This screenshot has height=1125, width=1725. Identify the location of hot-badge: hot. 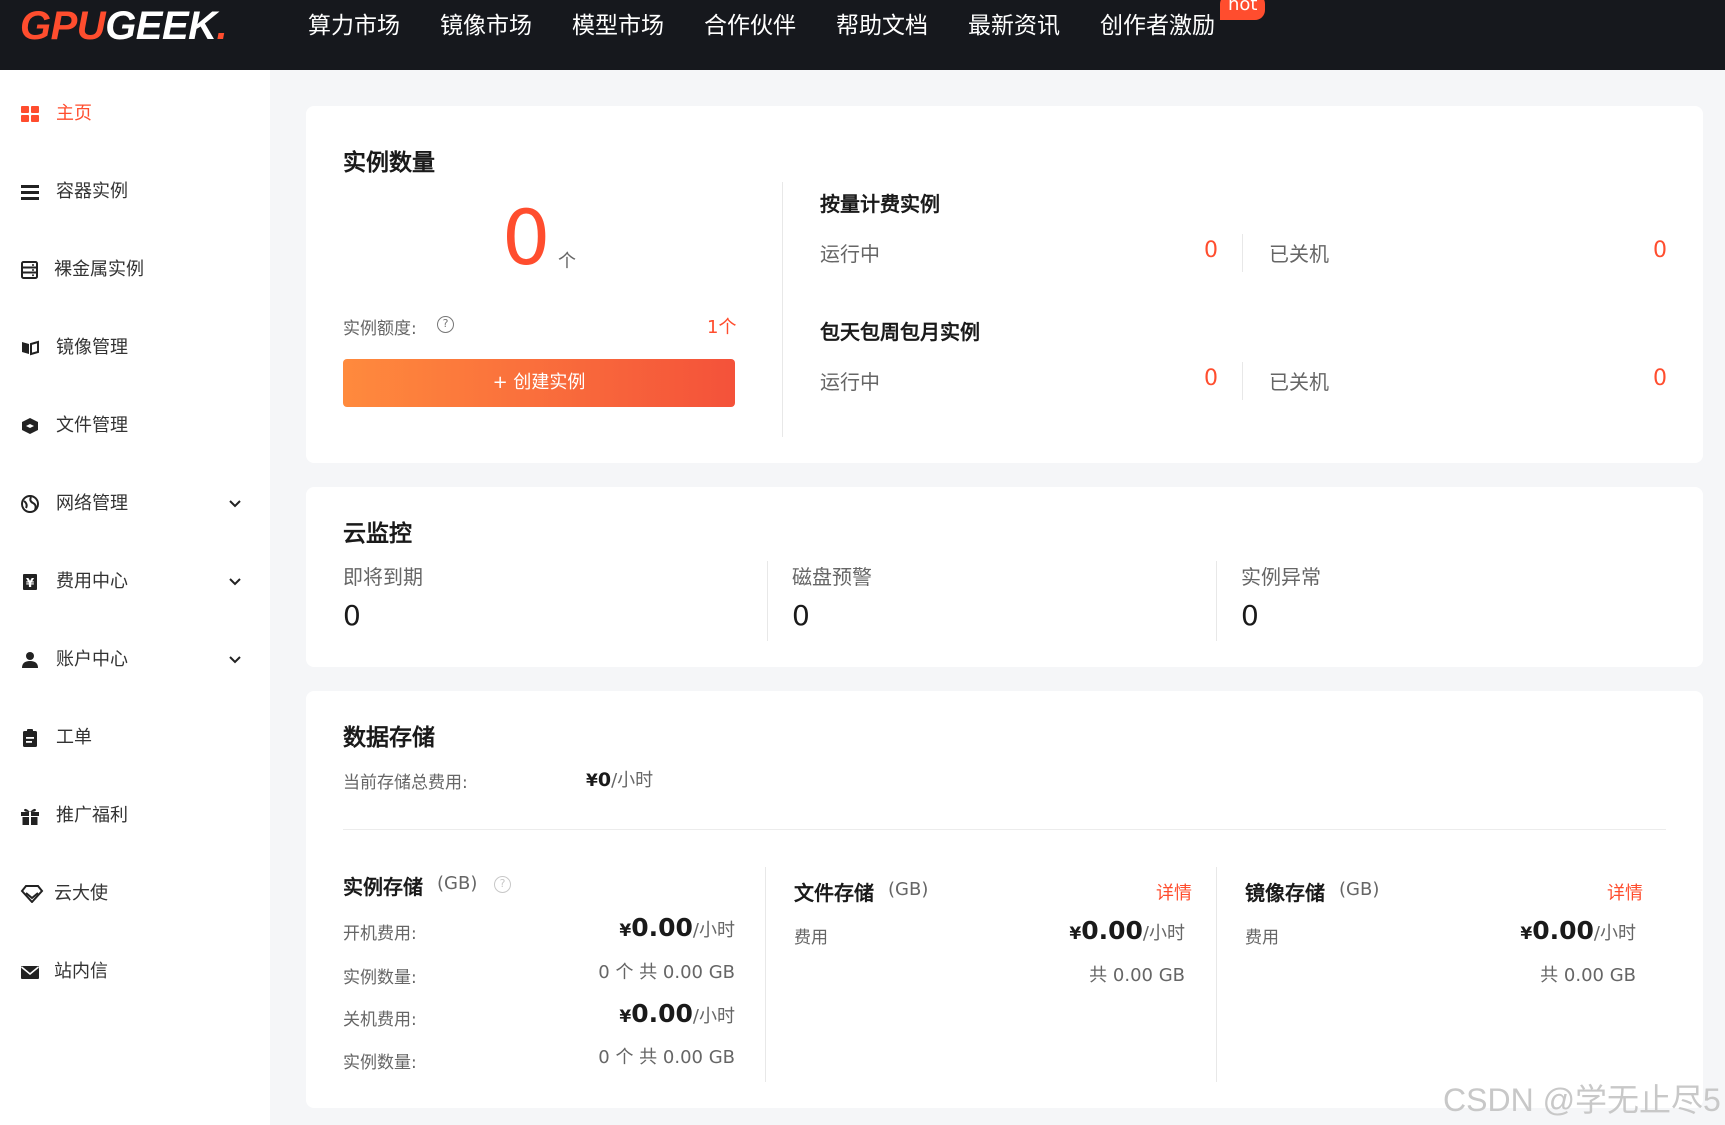
(1243, 10).